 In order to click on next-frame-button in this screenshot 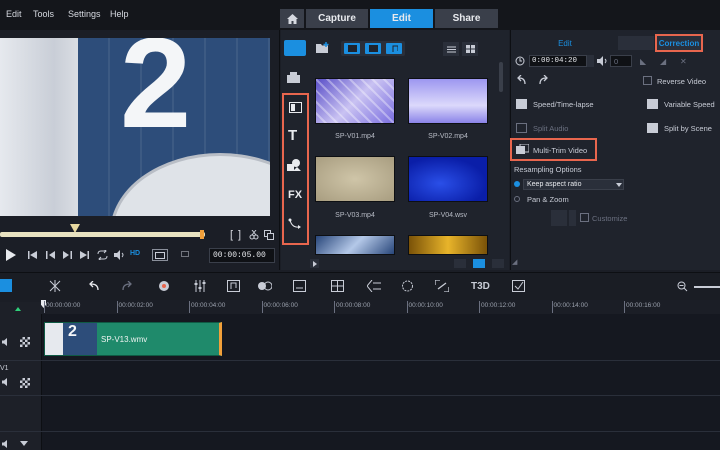, I will do `click(67, 255)`.